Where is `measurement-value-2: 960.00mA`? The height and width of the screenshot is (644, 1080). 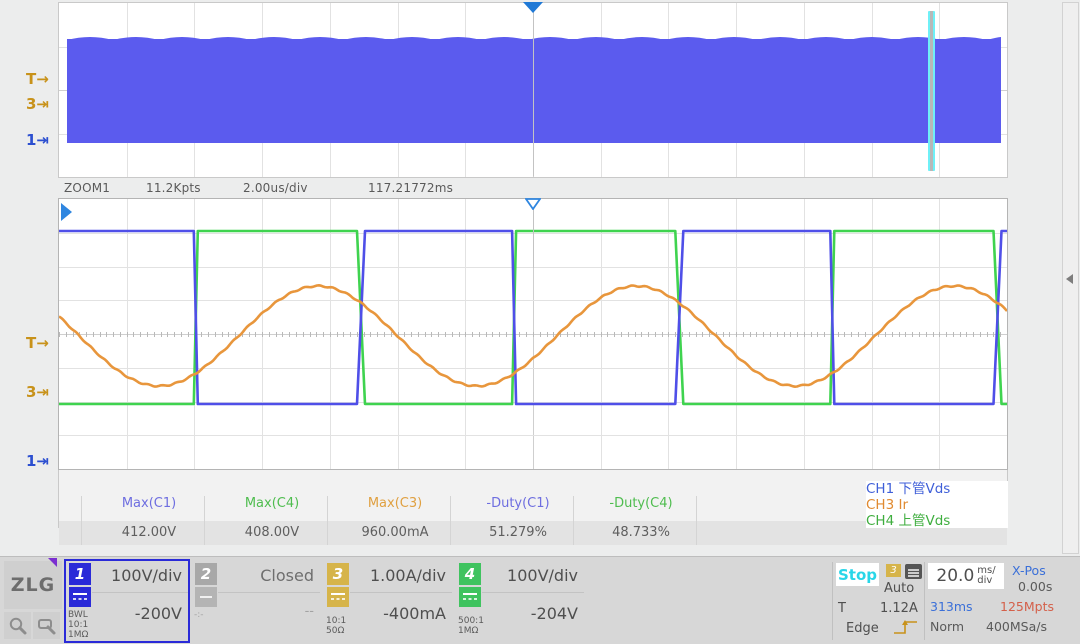 measurement-value-2: 960.00mA is located at coordinates (395, 532).